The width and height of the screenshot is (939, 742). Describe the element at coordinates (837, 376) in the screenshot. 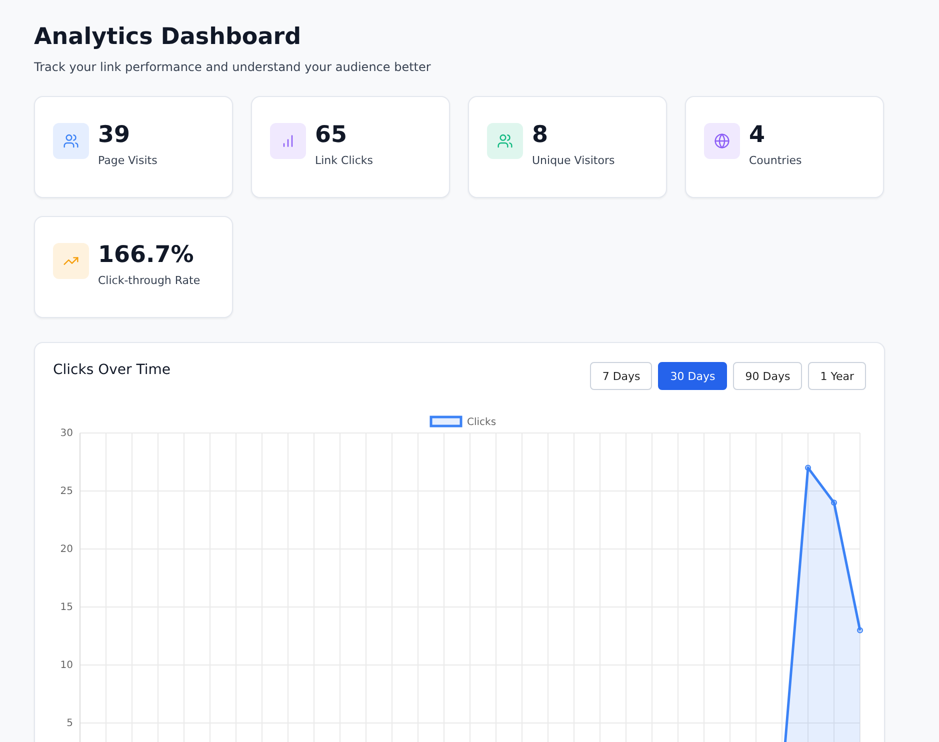

I see `range-button: 1 Year` at that location.